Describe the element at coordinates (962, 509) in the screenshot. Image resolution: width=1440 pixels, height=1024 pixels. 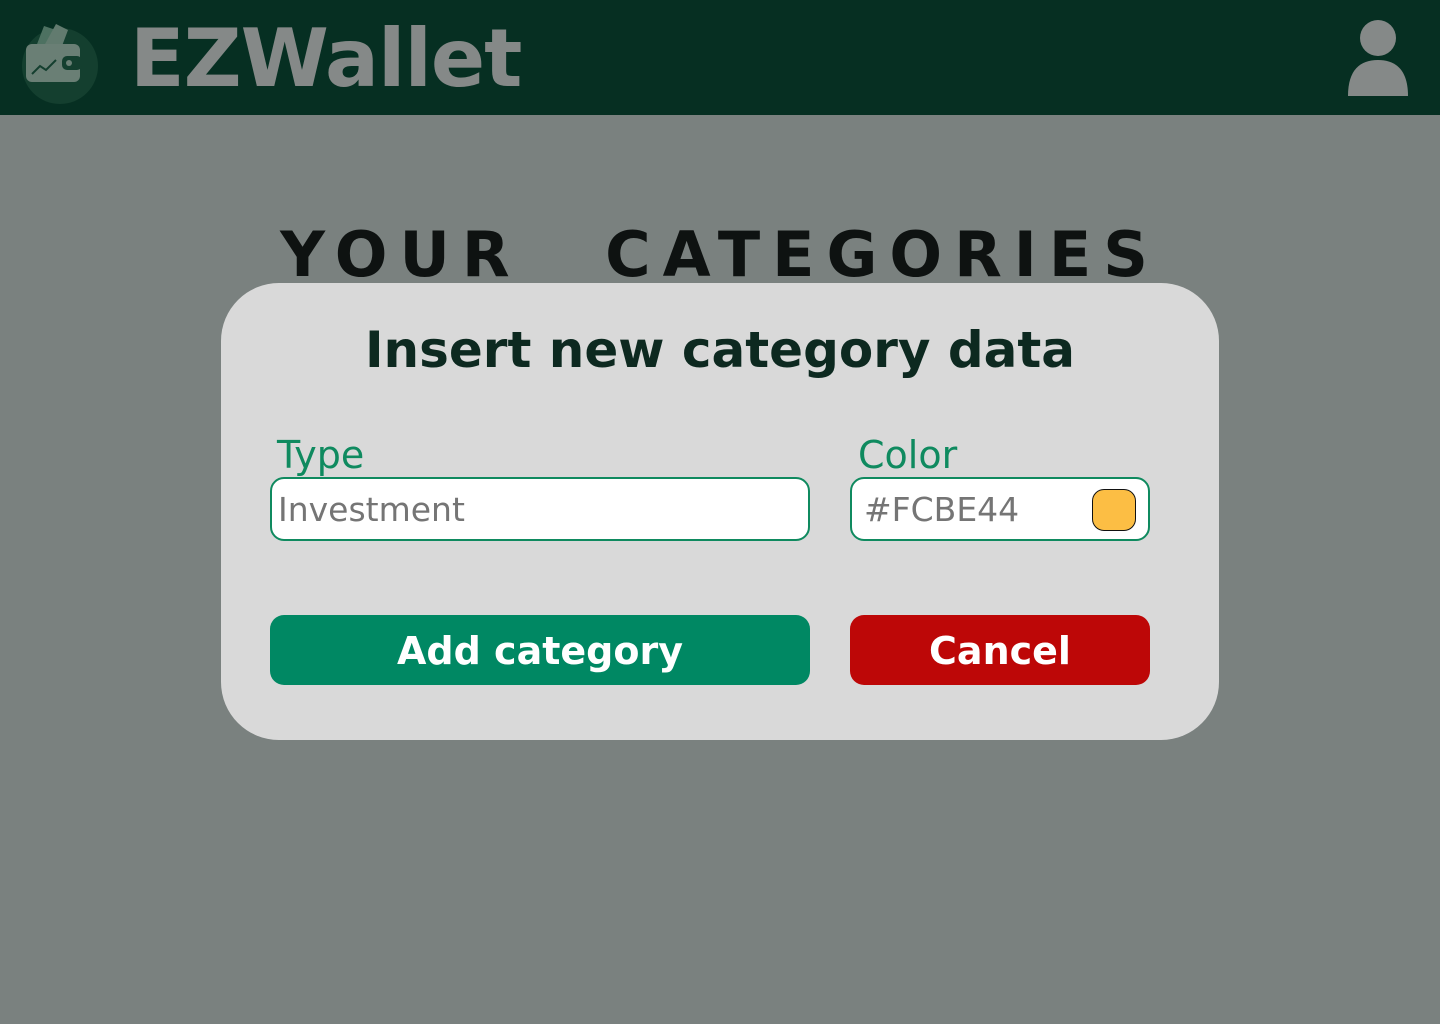
I see `color-input` at that location.